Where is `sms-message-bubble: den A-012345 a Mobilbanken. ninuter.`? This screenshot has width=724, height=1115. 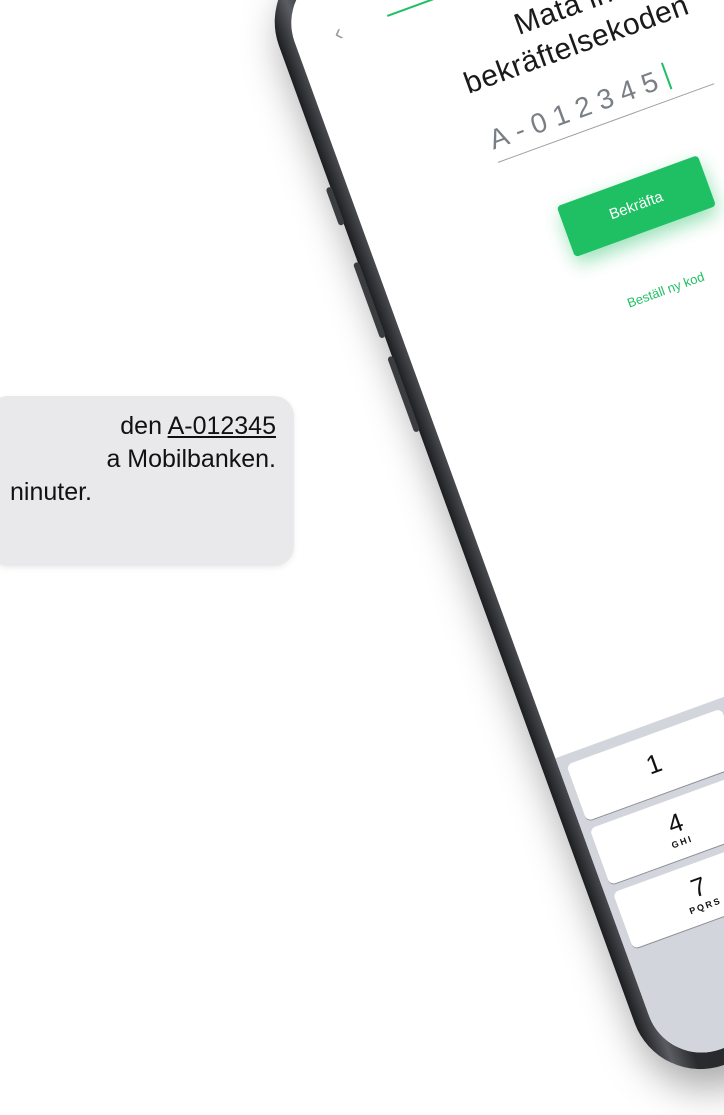 sms-message-bubble: den A-012345 a Mobilbanken. ninuter. is located at coordinates (147, 481).